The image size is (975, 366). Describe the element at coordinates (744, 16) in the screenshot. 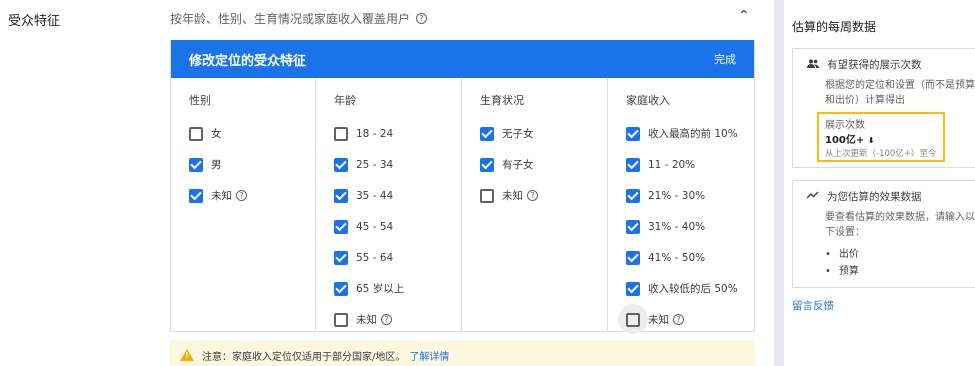

I see `collapse-chevron-icon: ⌃` at that location.